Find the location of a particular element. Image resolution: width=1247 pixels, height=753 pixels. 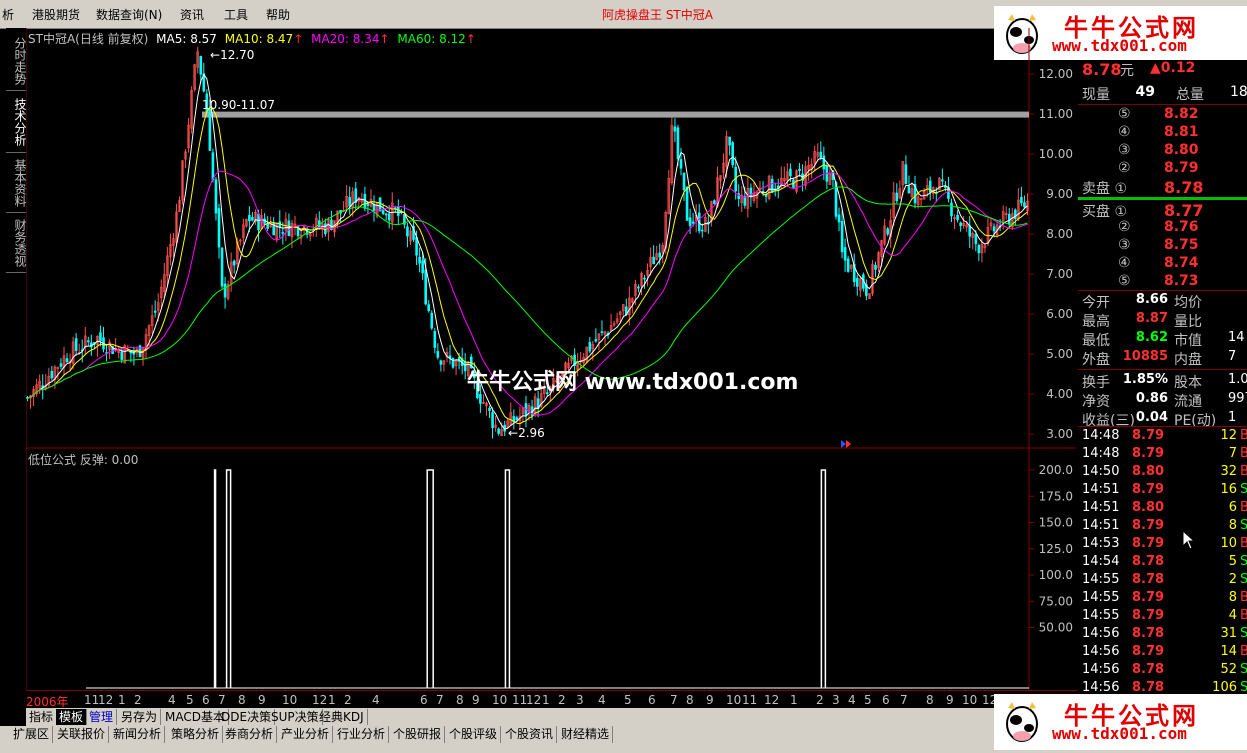

price-band is located at coordinates (615, 114).